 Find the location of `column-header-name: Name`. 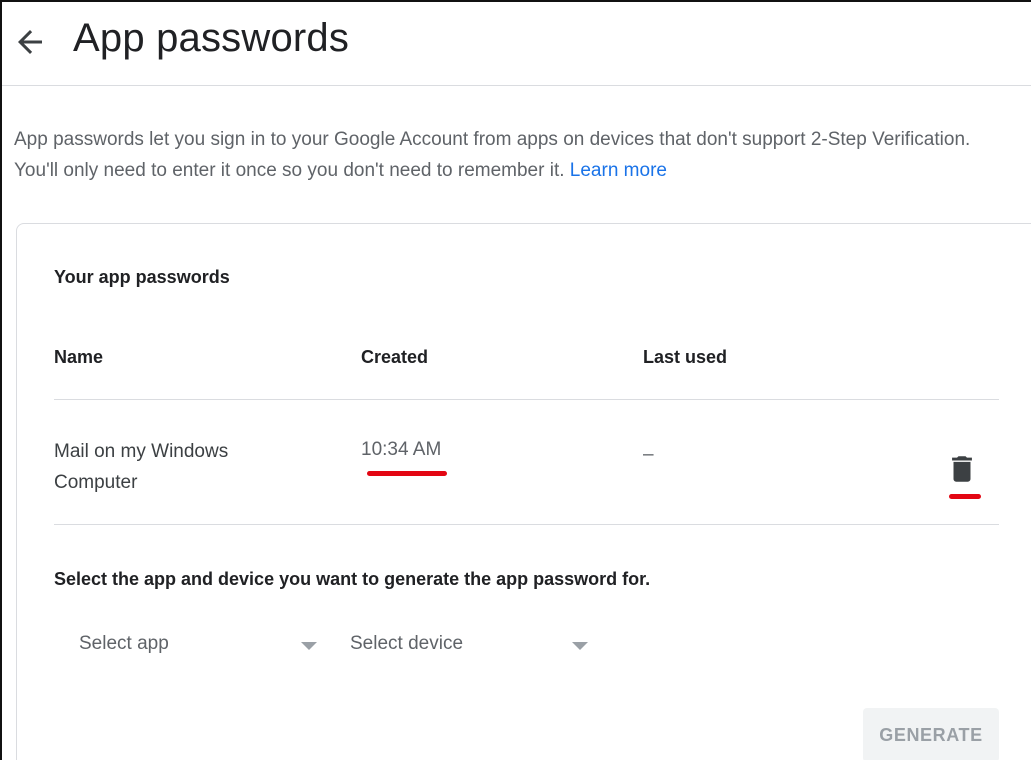

column-header-name: Name is located at coordinates (79, 357).